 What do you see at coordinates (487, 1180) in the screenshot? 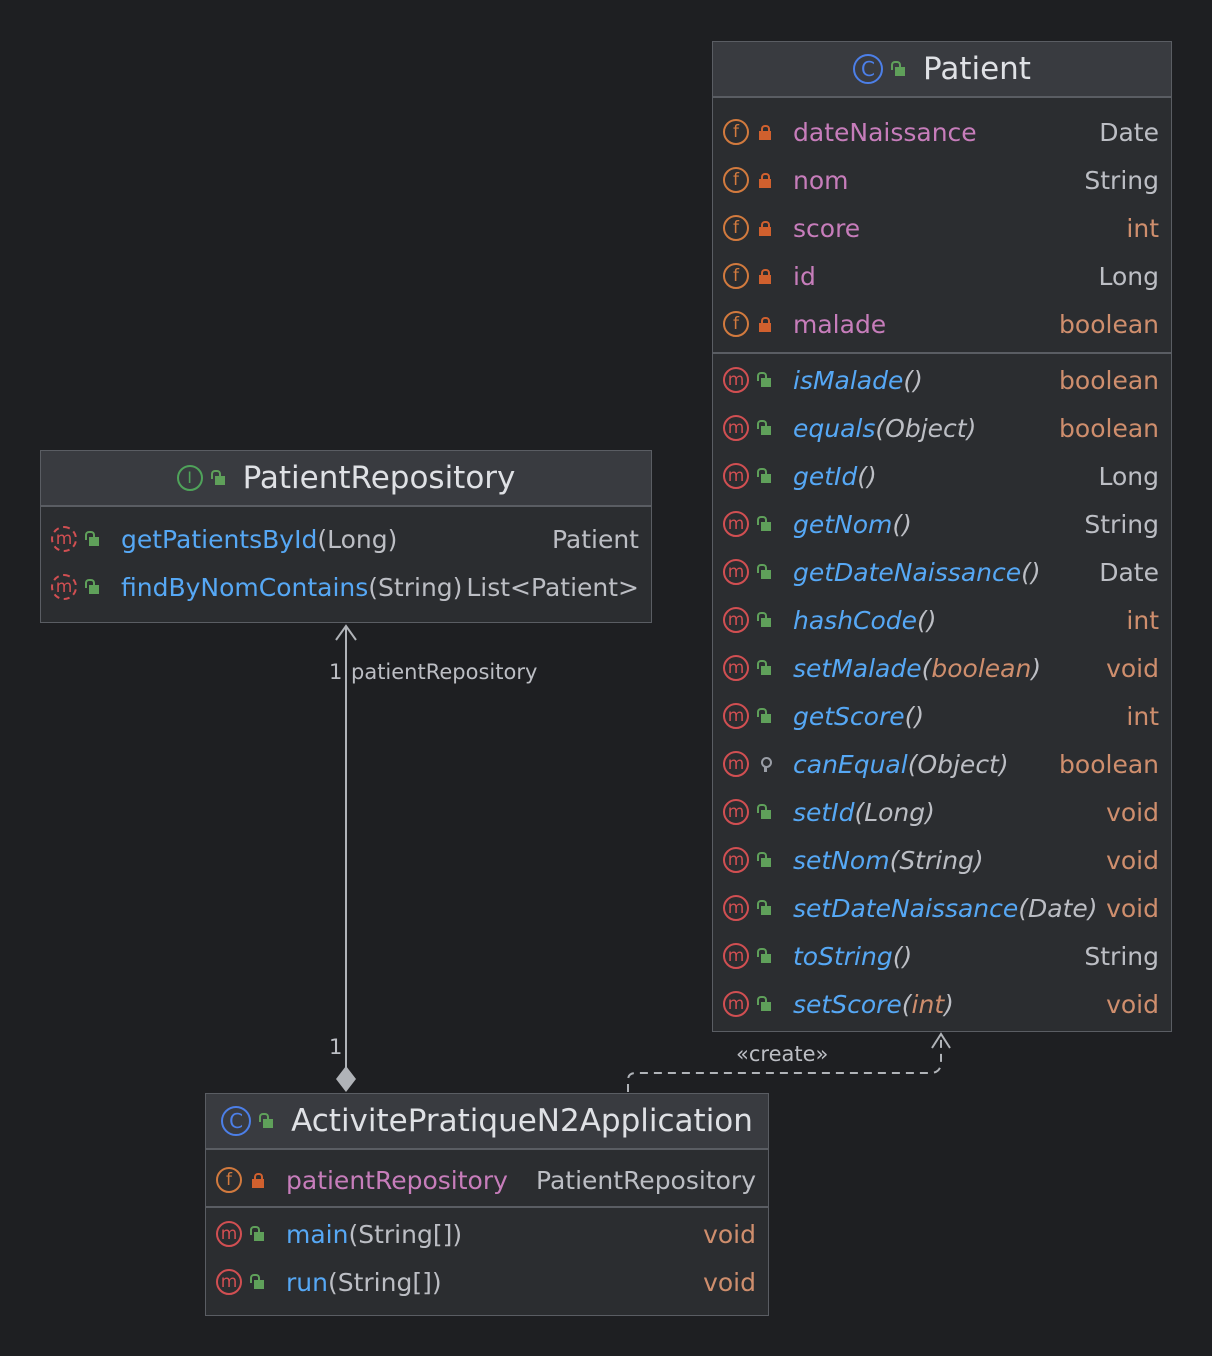
I see `field-row: f patientRepository PatientRepository` at bounding box center [487, 1180].